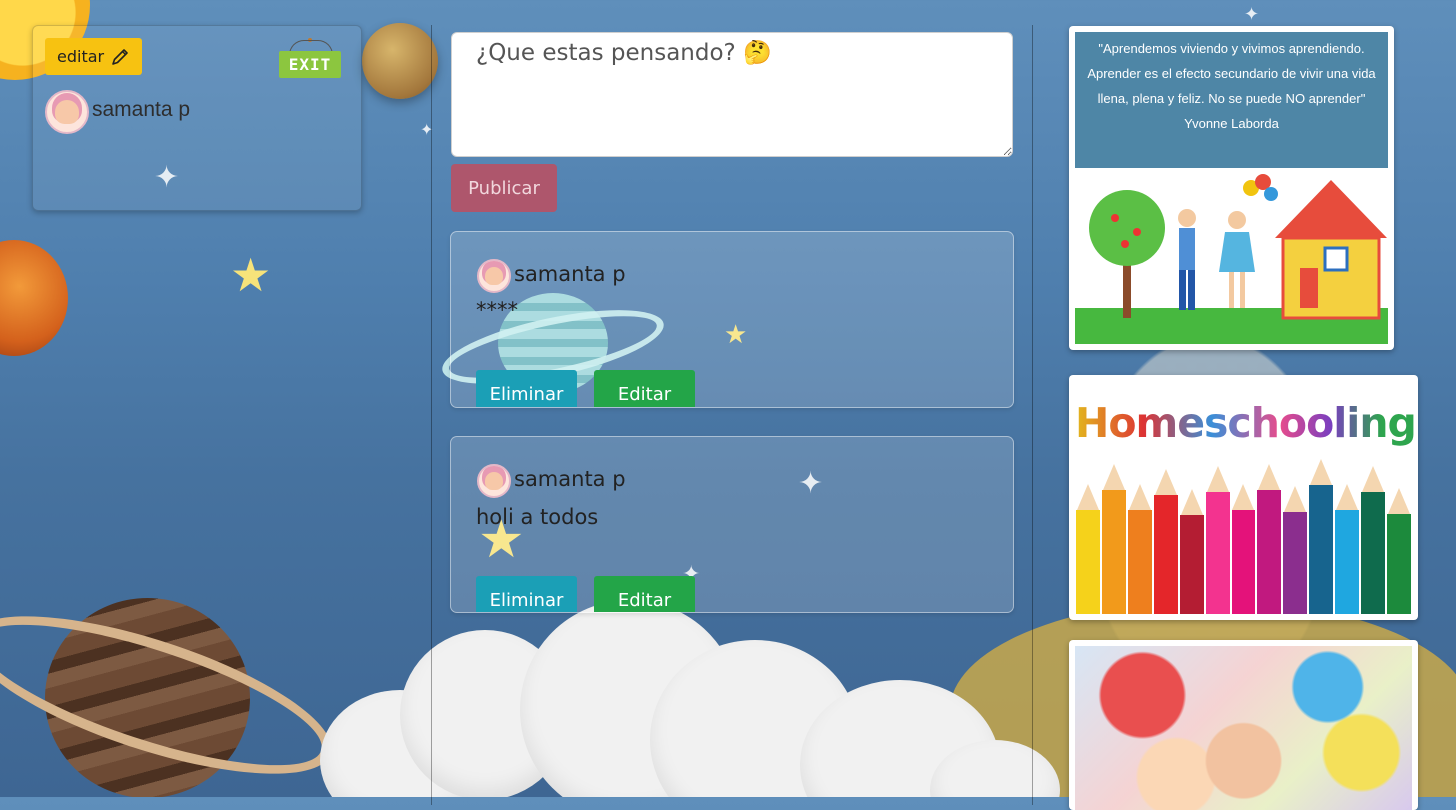  What do you see at coordinates (732, 524) in the screenshot?
I see `post-card: samanta p holi a todos Eliminar Editar` at bounding box center [732, 524].